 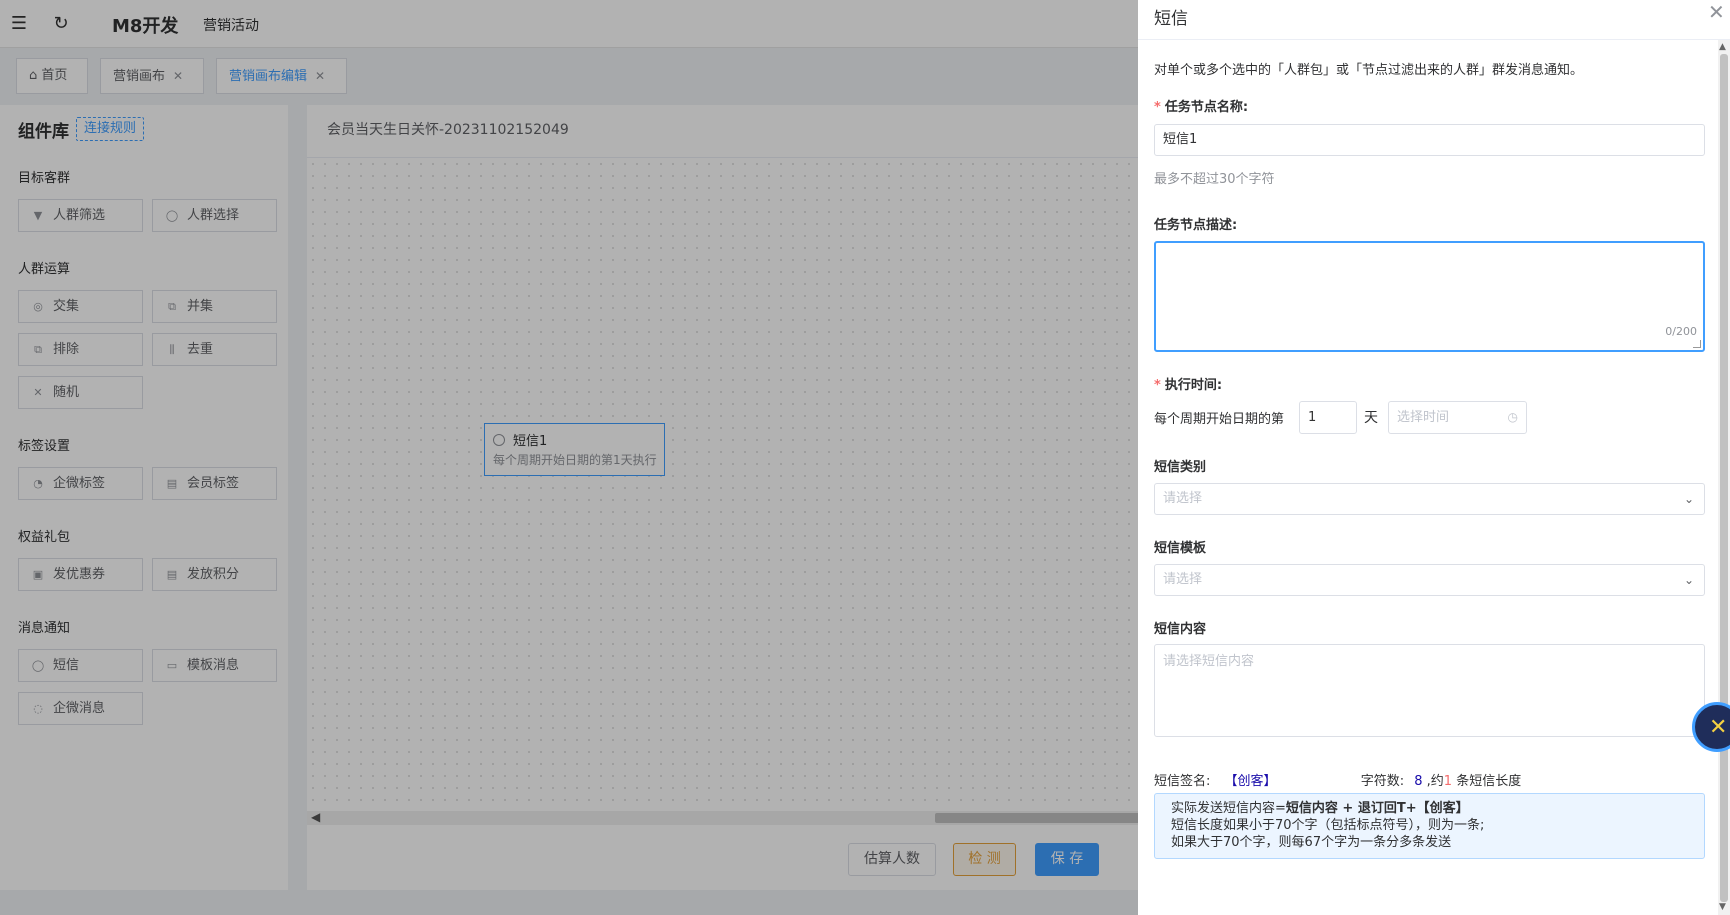 I want to click on assistant-icon: ✕, so click(x=1718, y=727).